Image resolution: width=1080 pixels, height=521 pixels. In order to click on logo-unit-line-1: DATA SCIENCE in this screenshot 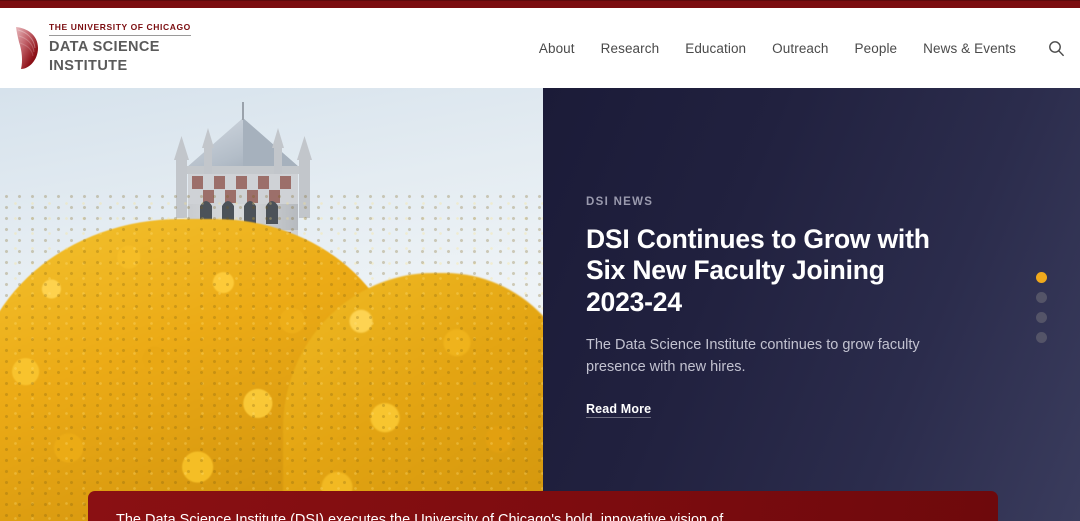, I will do `click(104, 46)`.